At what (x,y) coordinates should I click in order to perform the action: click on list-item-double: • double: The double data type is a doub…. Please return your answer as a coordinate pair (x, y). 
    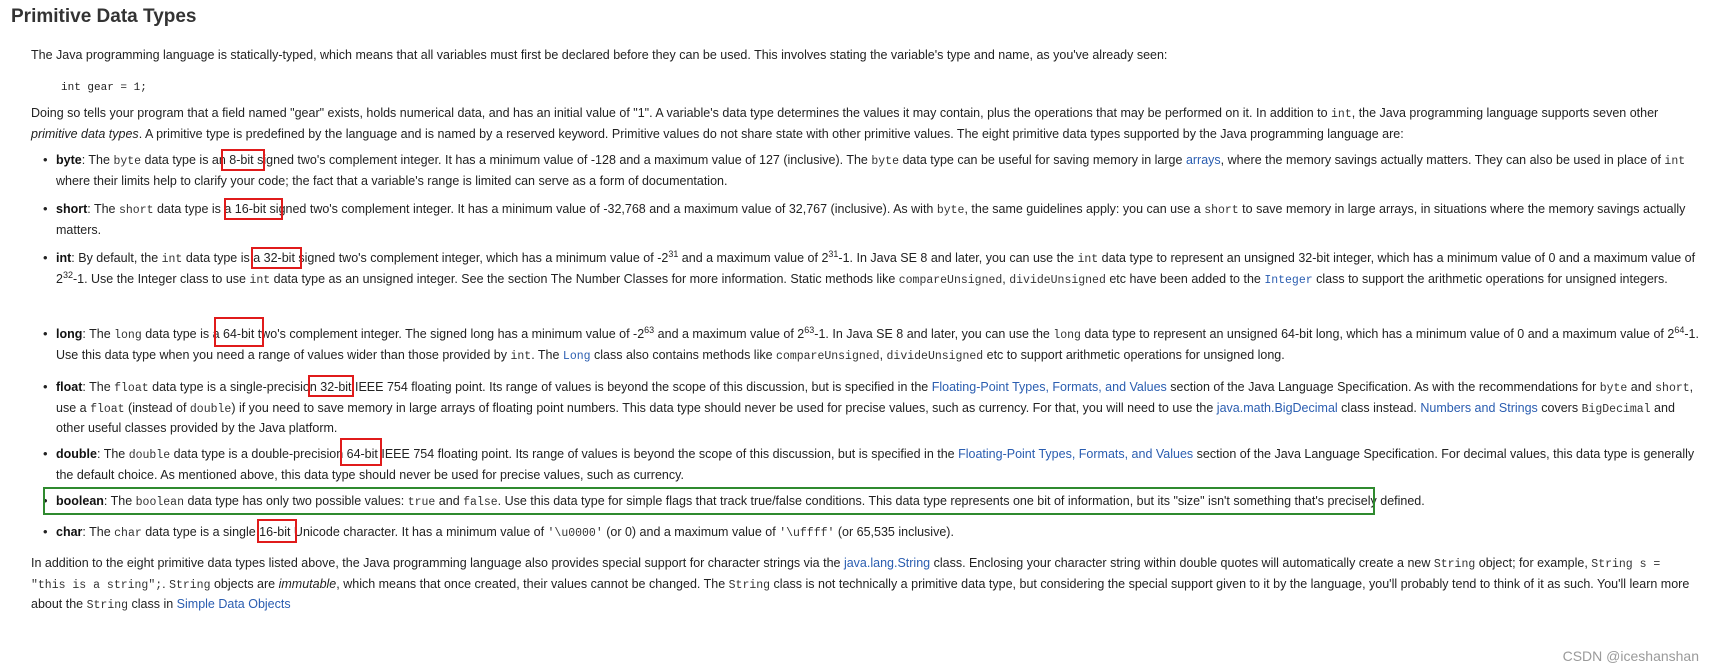
    Looking at the image, I should click on (869, 464).